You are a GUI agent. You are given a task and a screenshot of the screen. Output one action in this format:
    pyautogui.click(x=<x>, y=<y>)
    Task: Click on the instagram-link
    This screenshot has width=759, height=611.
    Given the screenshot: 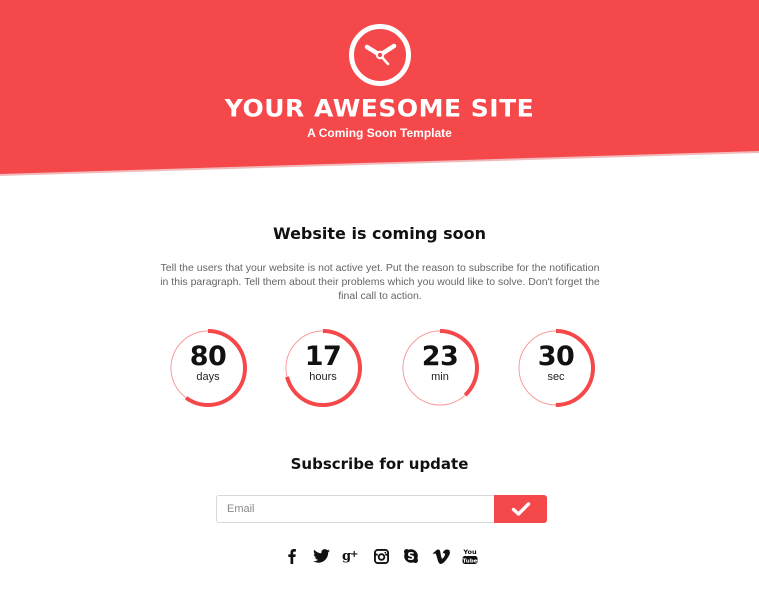 What is the action you would take?
    pyautogui.click(x=381, y=556)
    